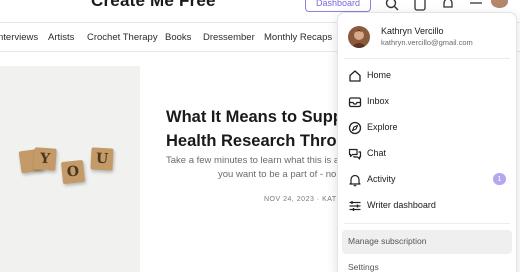 The height and width of the screenshot is (272, 520). What do you see at coordinates (381, 179) in the screenshot?
I see `menu-item-label: Activity` at bounding box center [381, 179].